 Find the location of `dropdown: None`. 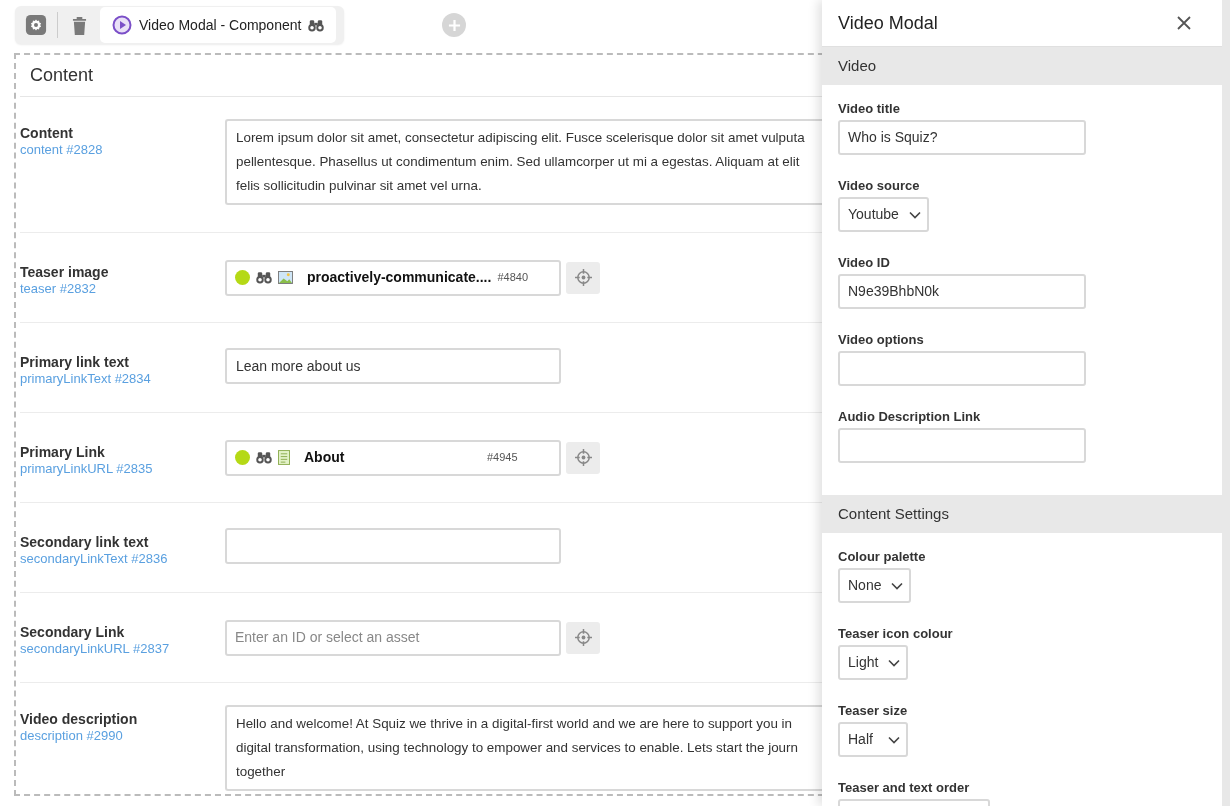

dropdown: None is located at coordinates (875, 585).